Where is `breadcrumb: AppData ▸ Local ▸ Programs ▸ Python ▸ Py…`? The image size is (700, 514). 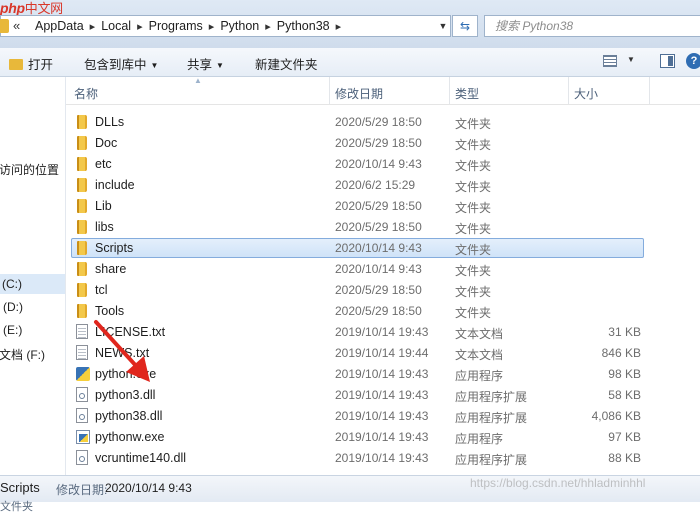
breadcrumb: AppData ▸ Local ▸ Programs ▸ Python ▸ Py… is located at coordinates (191, 26).